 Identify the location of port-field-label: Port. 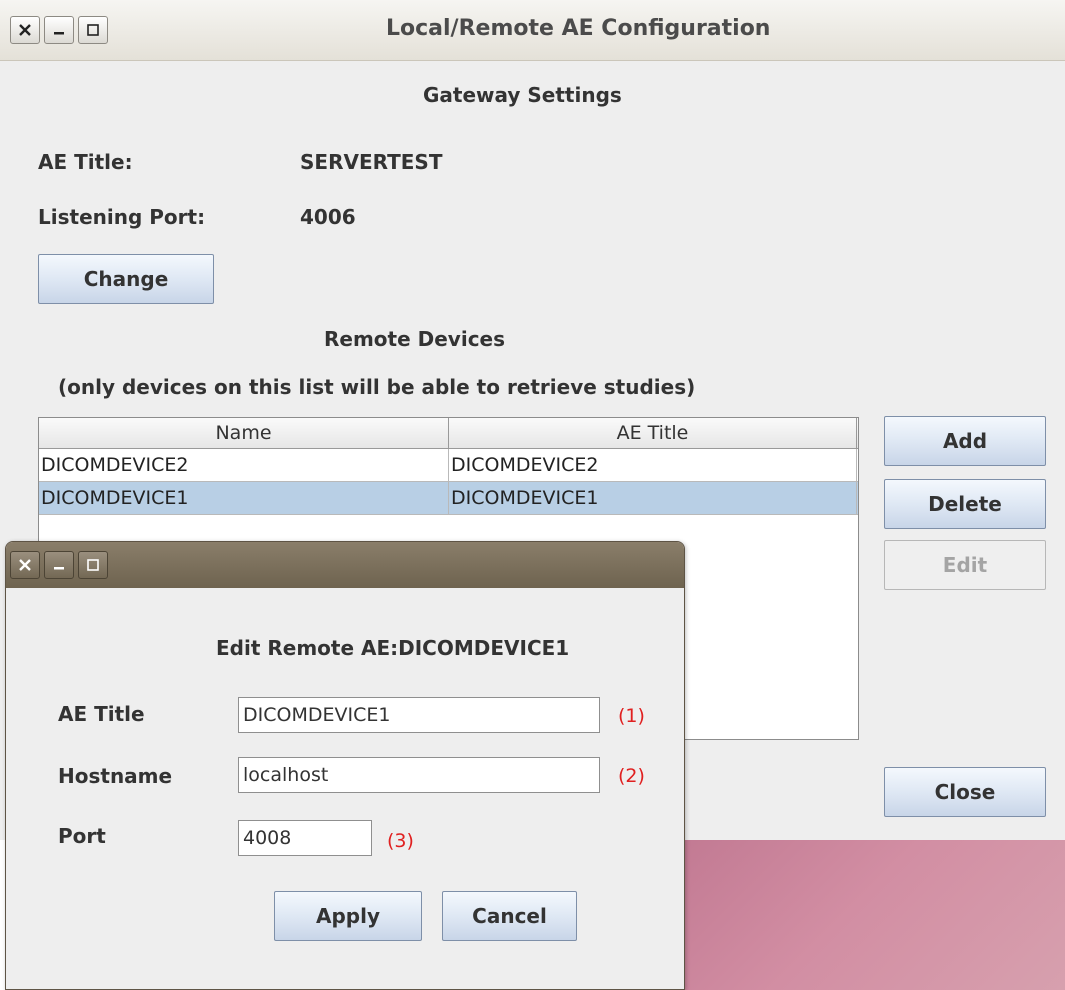
(82, 836).